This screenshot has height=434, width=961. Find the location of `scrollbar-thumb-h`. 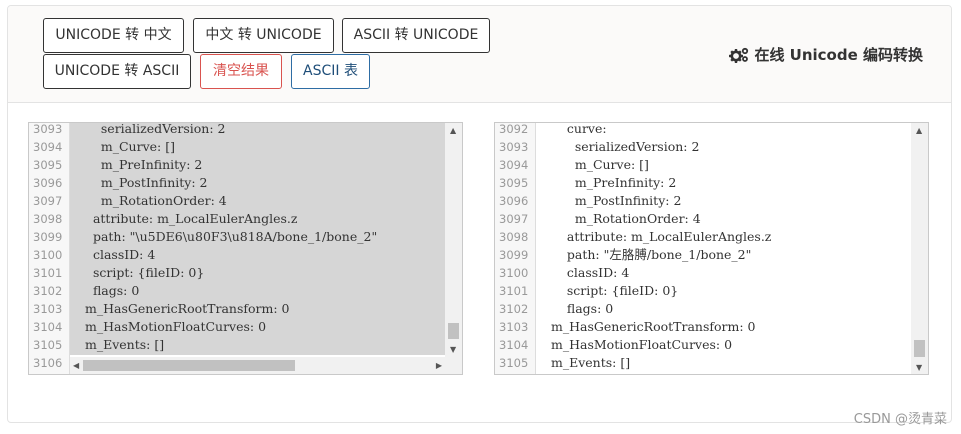

scrollbar-thumb-h is located at coordinates (189, 365).